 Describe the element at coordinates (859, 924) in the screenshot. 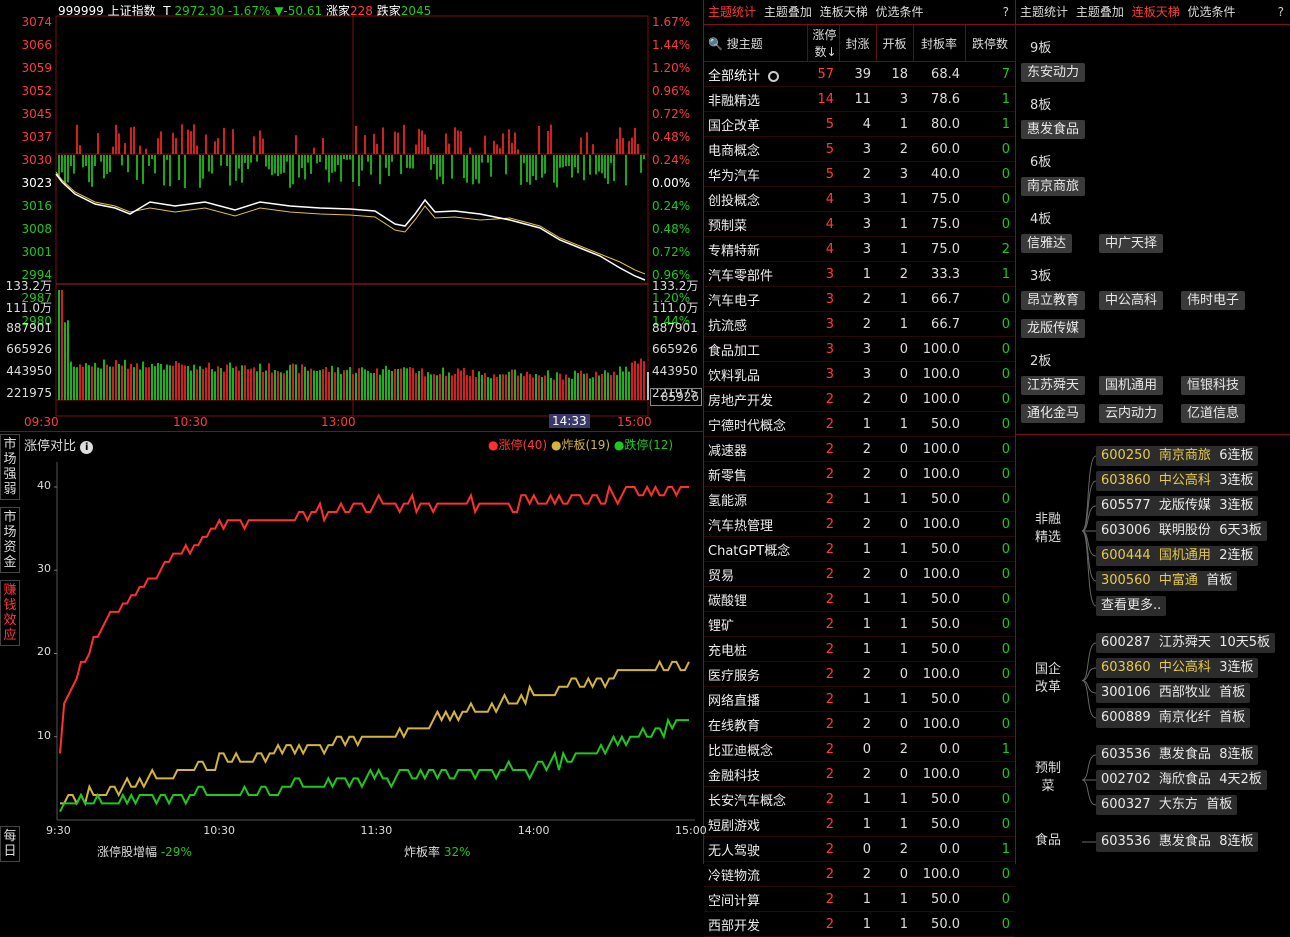

I see `theme-row: 西部开发 2 1 1 50.0 0` at that location.